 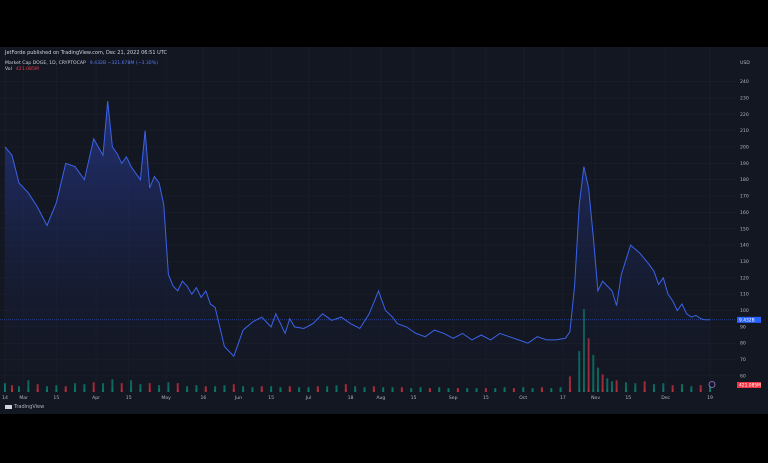 What do you see at coordinates (747, 320) in the screenshot?
I see `current-price-label: 9.432B` at bounding box center [747, 320].